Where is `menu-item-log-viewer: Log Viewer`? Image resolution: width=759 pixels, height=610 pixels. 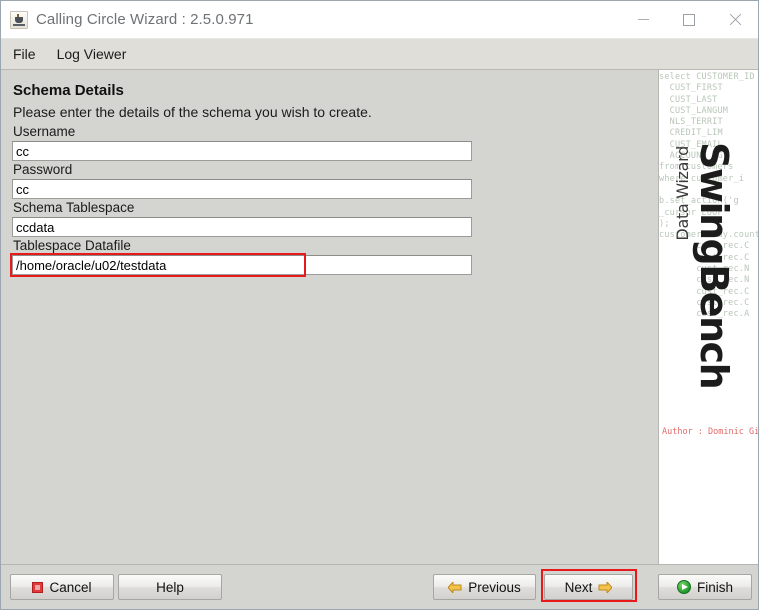
menu-item-log-viewer: Log Viewer is located at coordinates (96, 54).